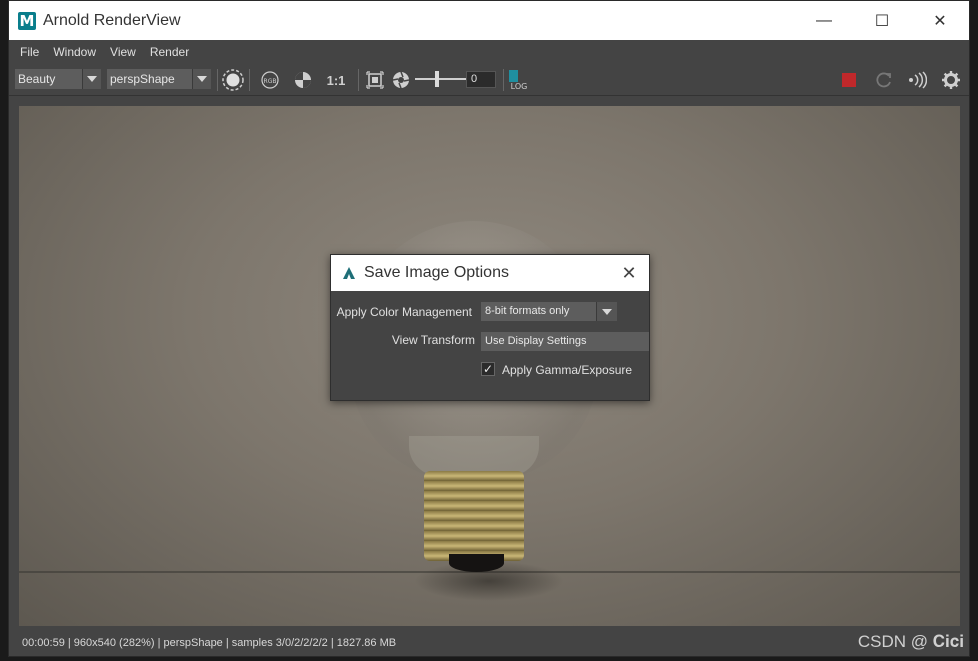 The image size is (978, 661). I want to click on dialog-title: Save Image Options, so click(436, 272).